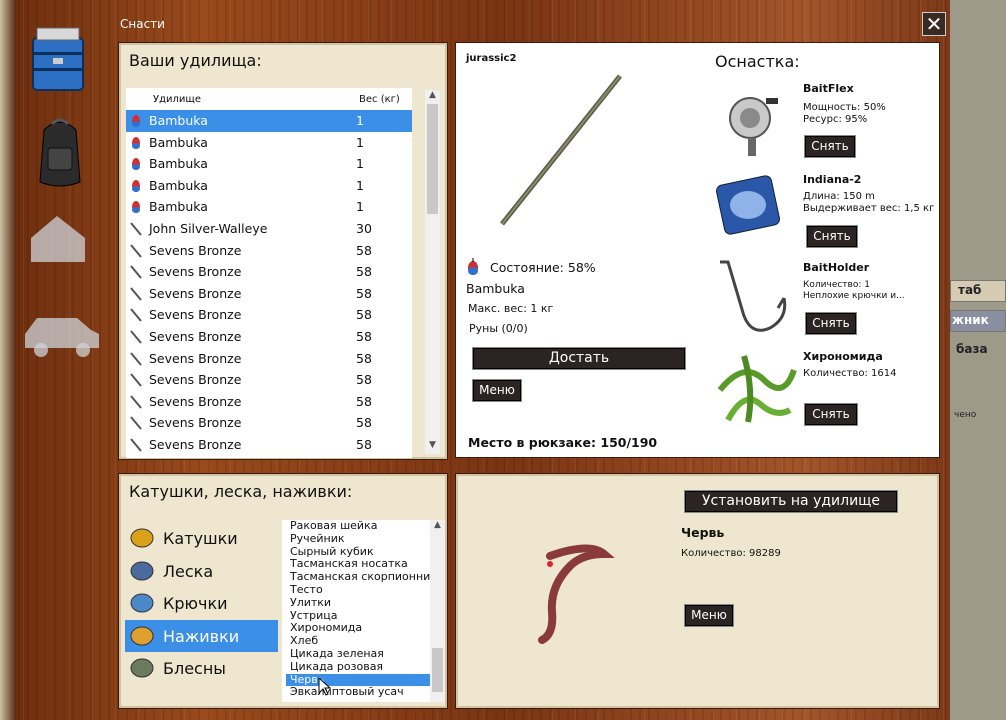 The width and height of the screenshot is (1006, 720). I want to click on category-reel: Катушки, so click(201, 538).